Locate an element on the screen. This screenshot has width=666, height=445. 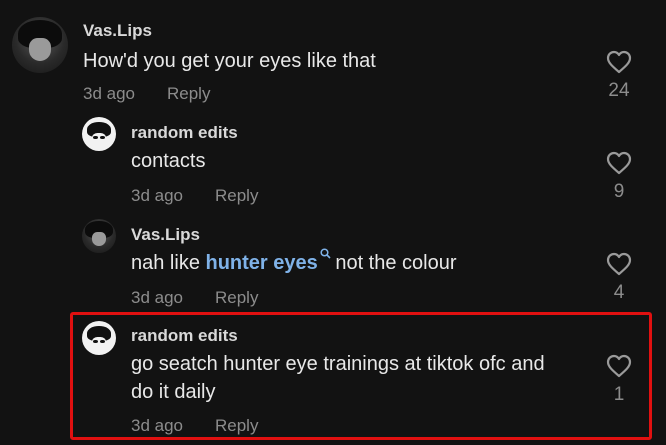
like-count: 4 is located at coordinates (619, 292).